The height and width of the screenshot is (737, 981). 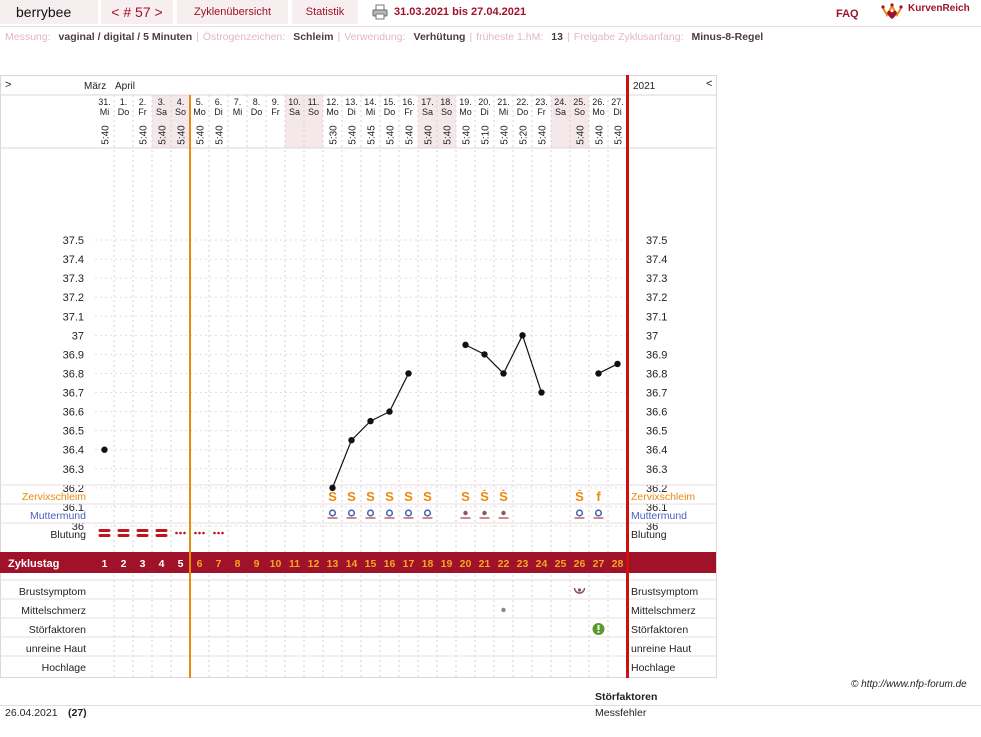 I want to click on row-label-breast: Brustsymptom, so click(x=52, y=592).